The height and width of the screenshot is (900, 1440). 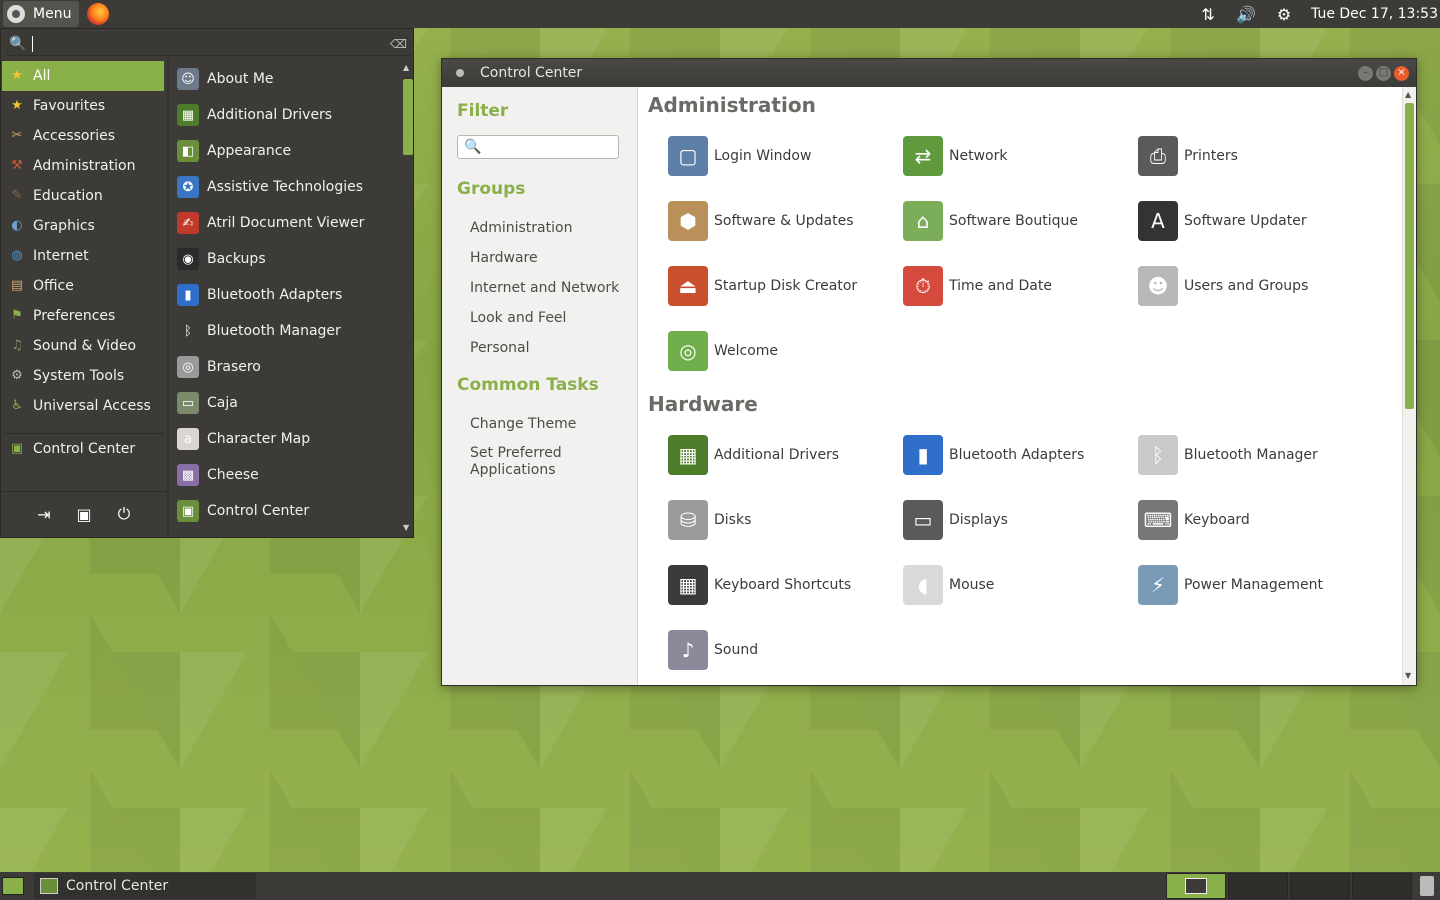 What do you see at coordinates (761, 221) in the screenshot?
I see `control-item: ⬢ Software & Updates` at bounding box center [761, 221].